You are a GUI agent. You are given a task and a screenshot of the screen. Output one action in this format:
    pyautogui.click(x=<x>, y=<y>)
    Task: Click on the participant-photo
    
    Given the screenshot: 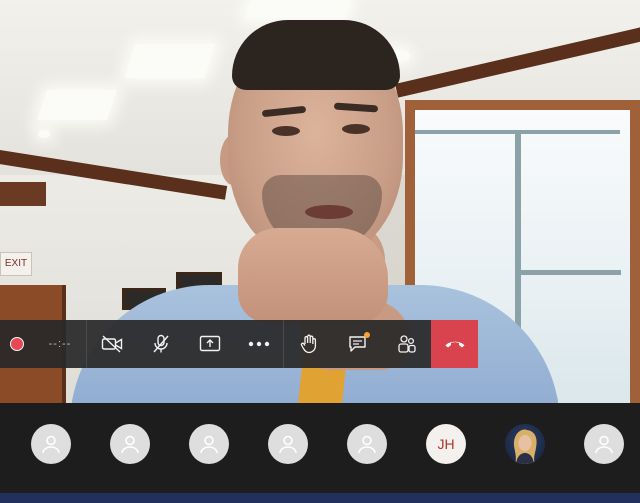 What is the action you would take?
    pyautogui.click(x=525, y=446)
    